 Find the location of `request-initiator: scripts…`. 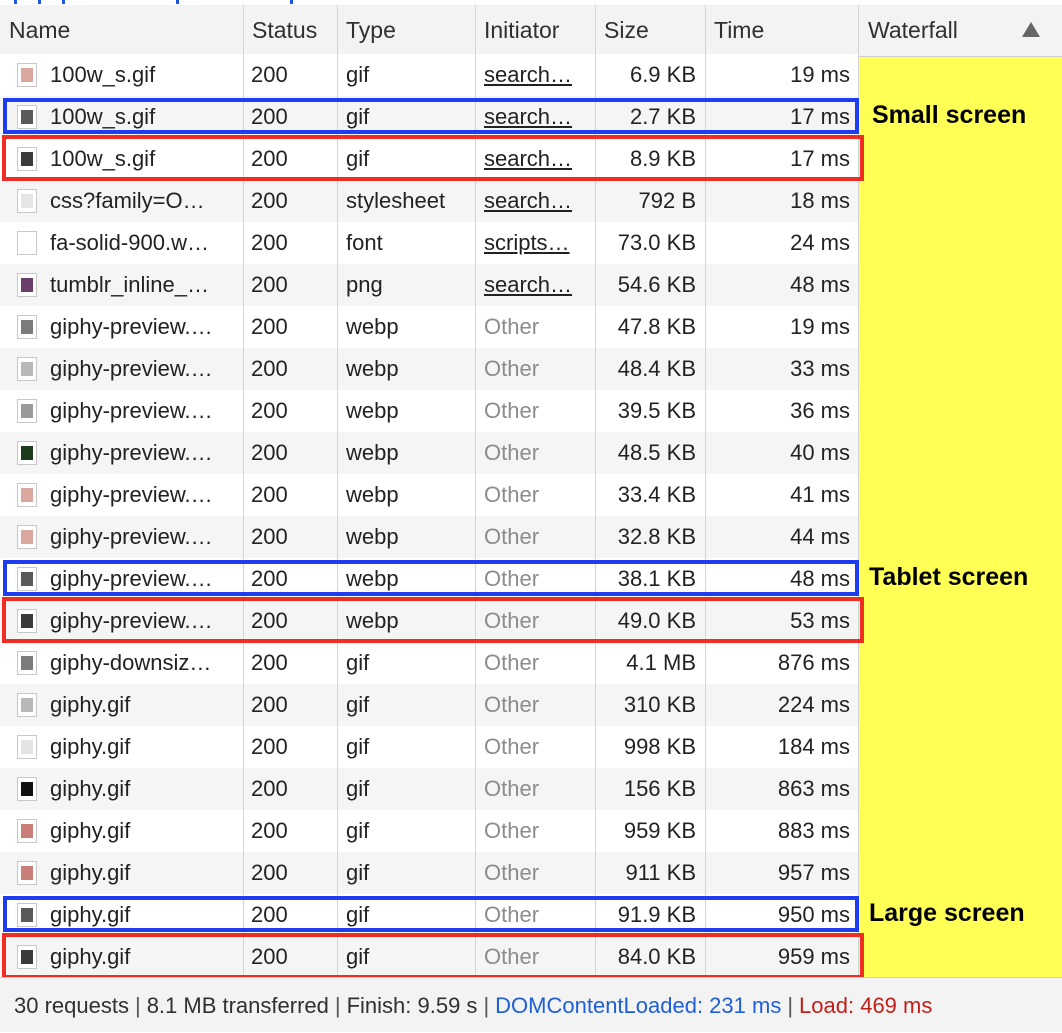

request-initiator: scripts… is located at coordinates (534, 243).